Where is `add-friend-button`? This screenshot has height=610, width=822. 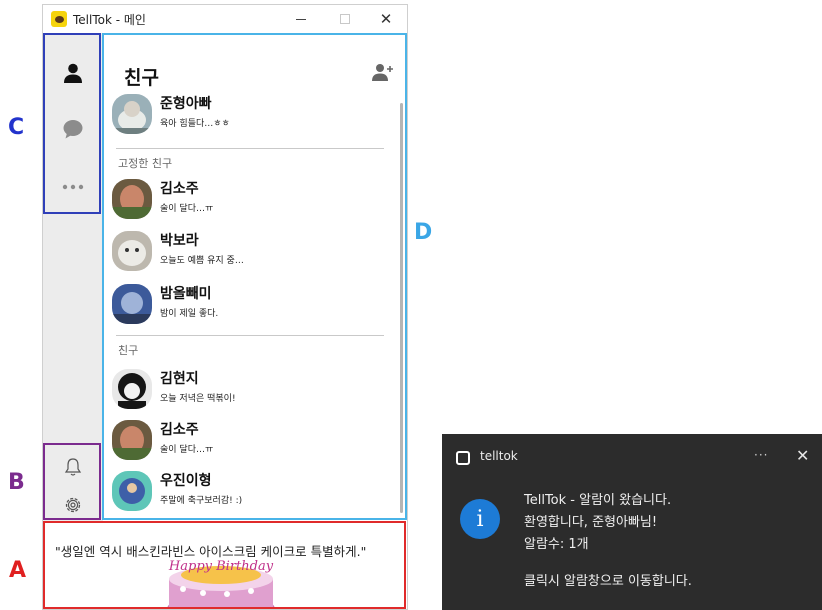
add-friend-button is located at coordinates (383, 73).